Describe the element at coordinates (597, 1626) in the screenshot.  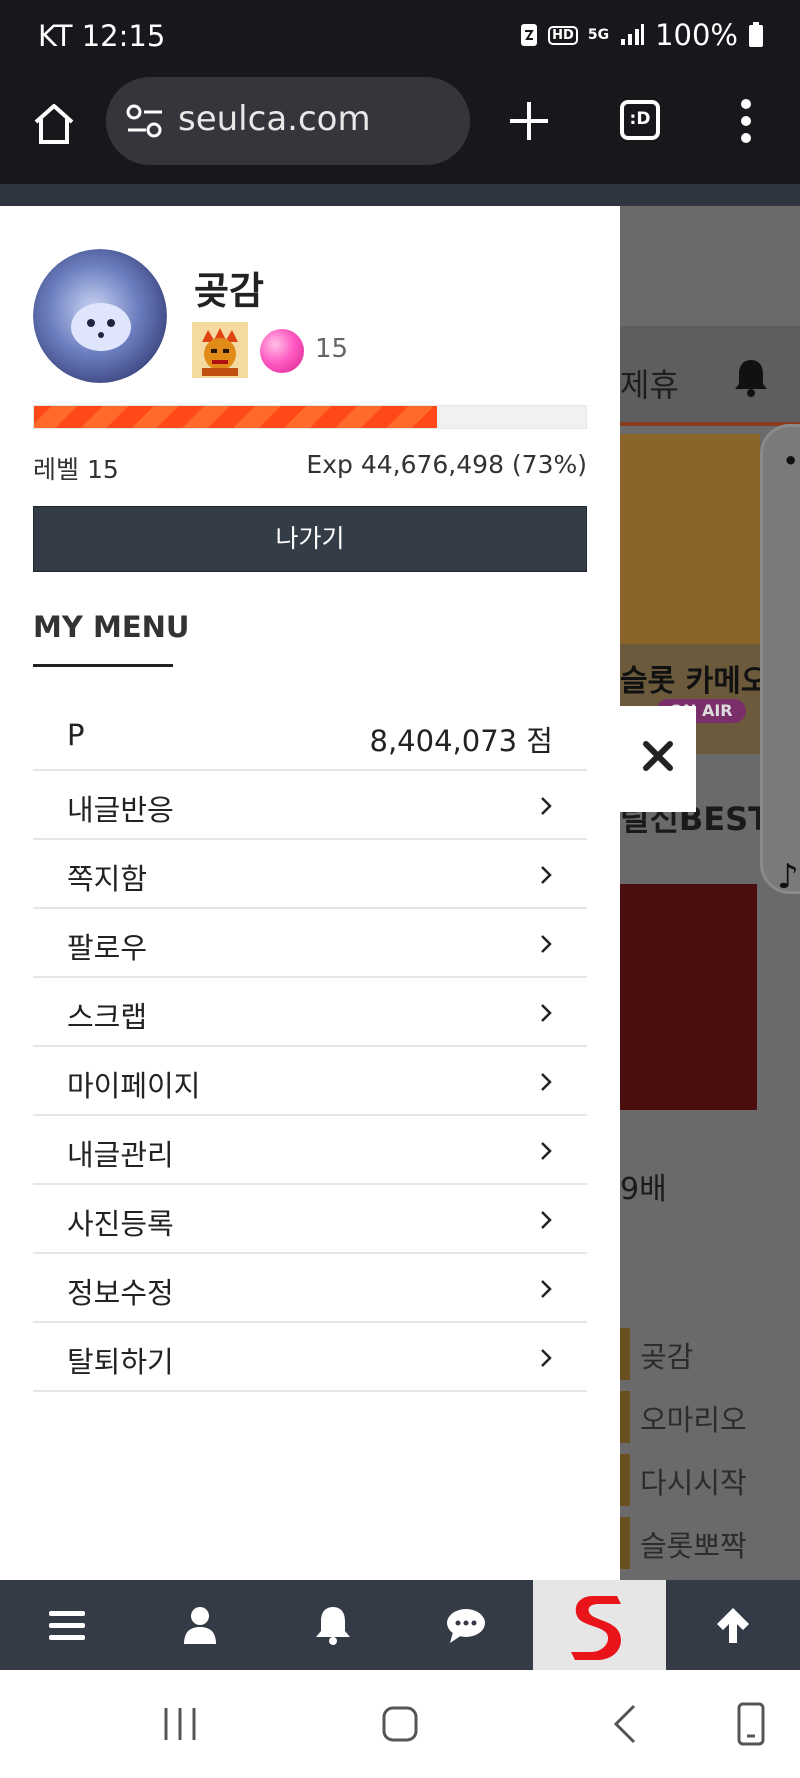
I see `site-logo-icon` at that location.